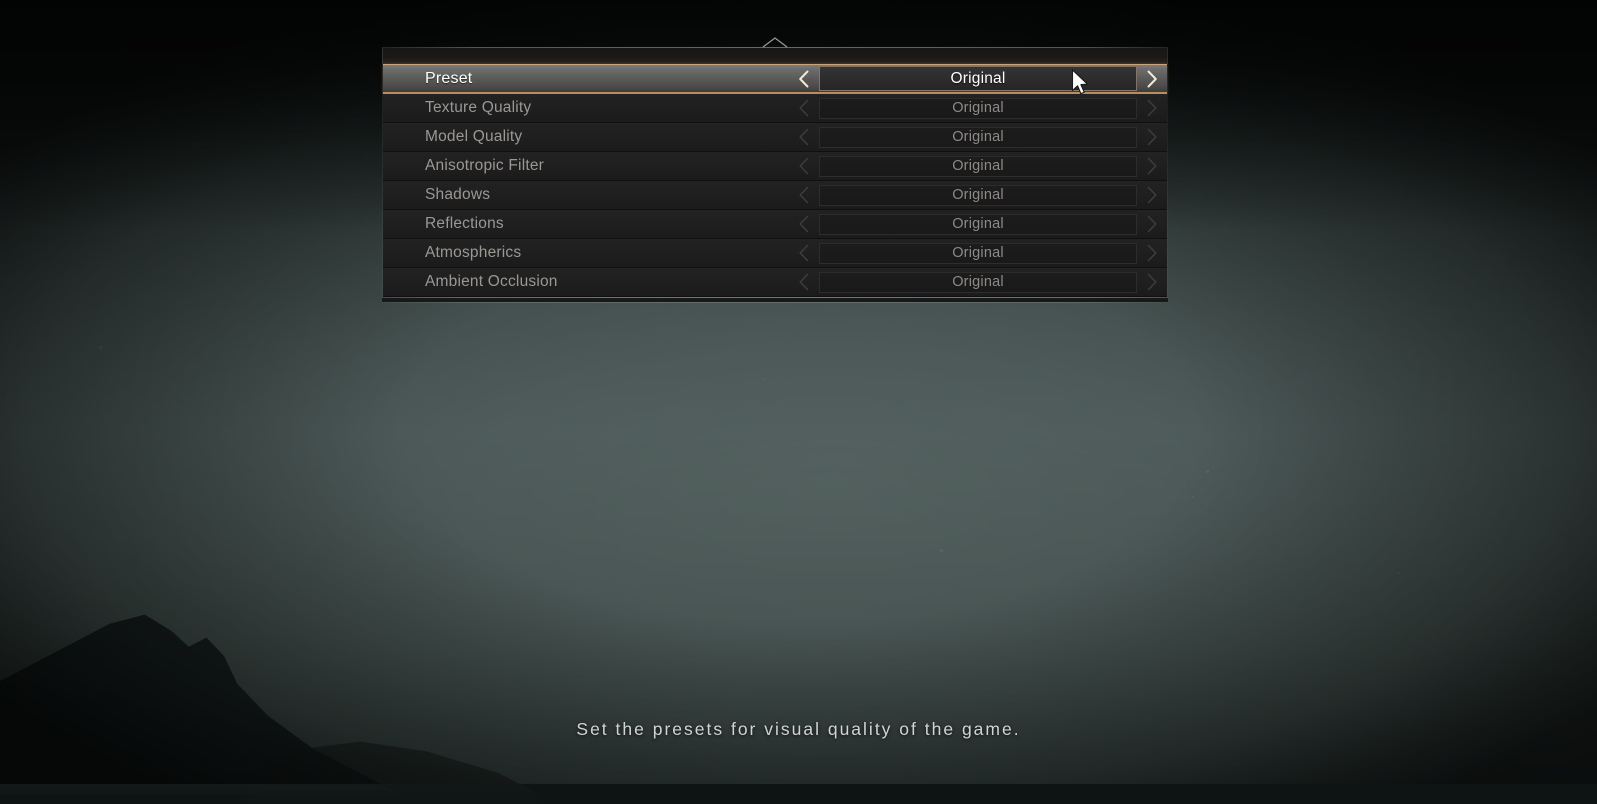 This screenshot has width=1597, height=804. I want to click on settings-row: Shadows Original, so click(775, 195).